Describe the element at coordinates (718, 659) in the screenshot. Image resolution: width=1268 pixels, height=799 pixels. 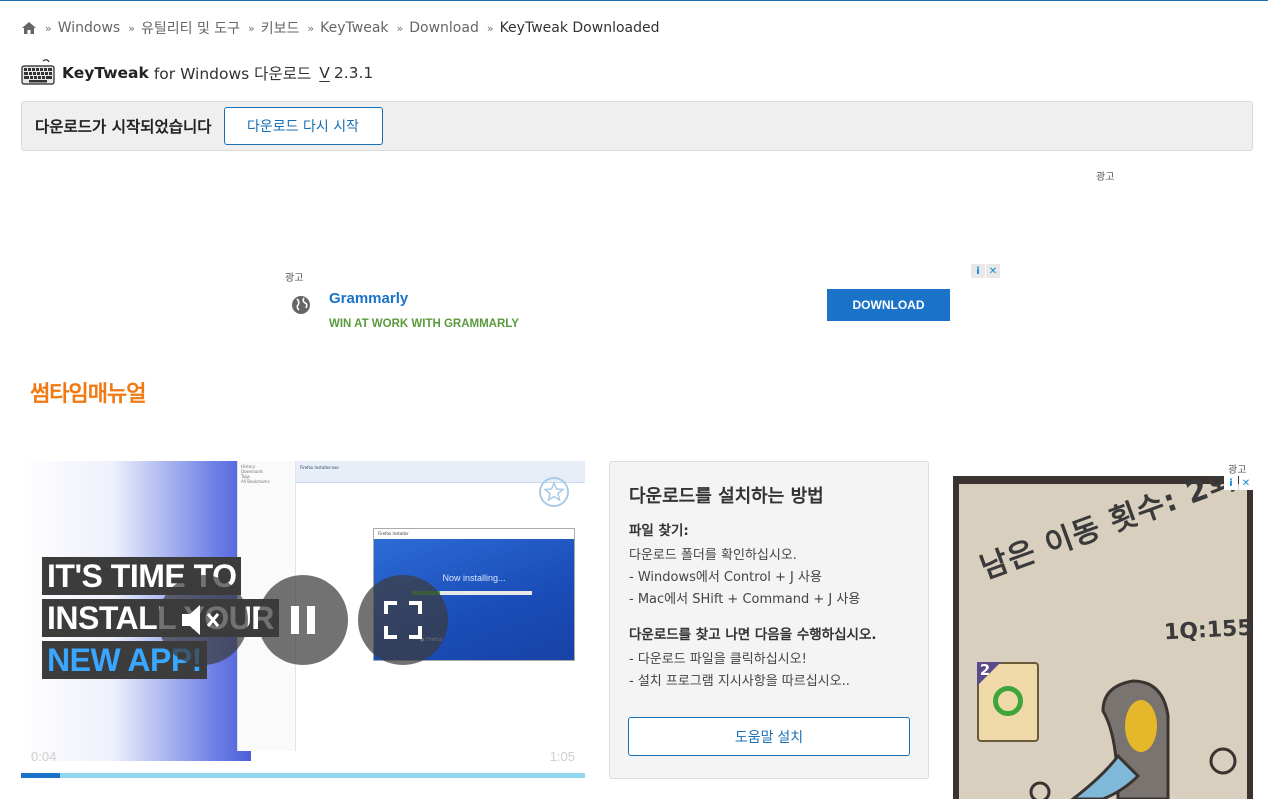
I see `help-line: - 다운로드 파일을 클릭하십시오!` at that location.